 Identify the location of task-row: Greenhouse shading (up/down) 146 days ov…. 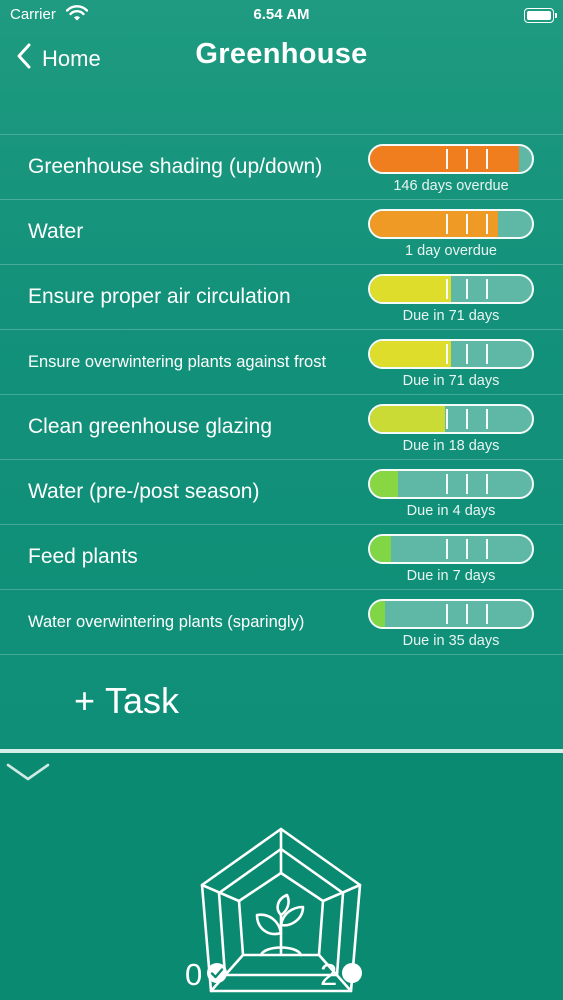
(281, 167).